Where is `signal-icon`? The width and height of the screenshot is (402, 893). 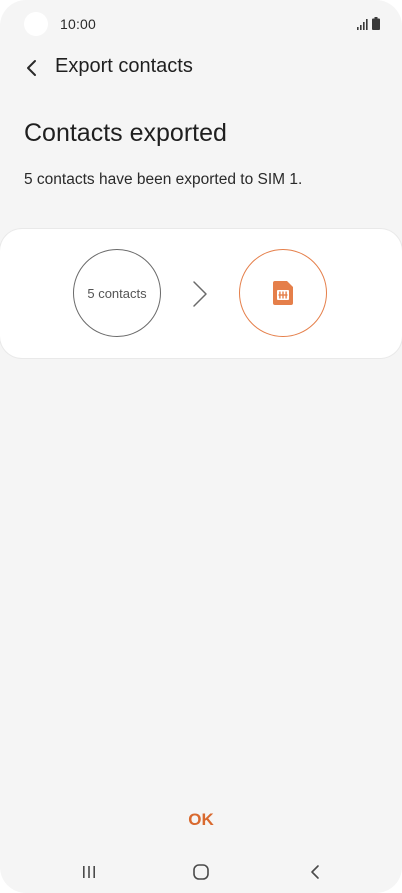
signal-icon is located at coordinates (362, 24).